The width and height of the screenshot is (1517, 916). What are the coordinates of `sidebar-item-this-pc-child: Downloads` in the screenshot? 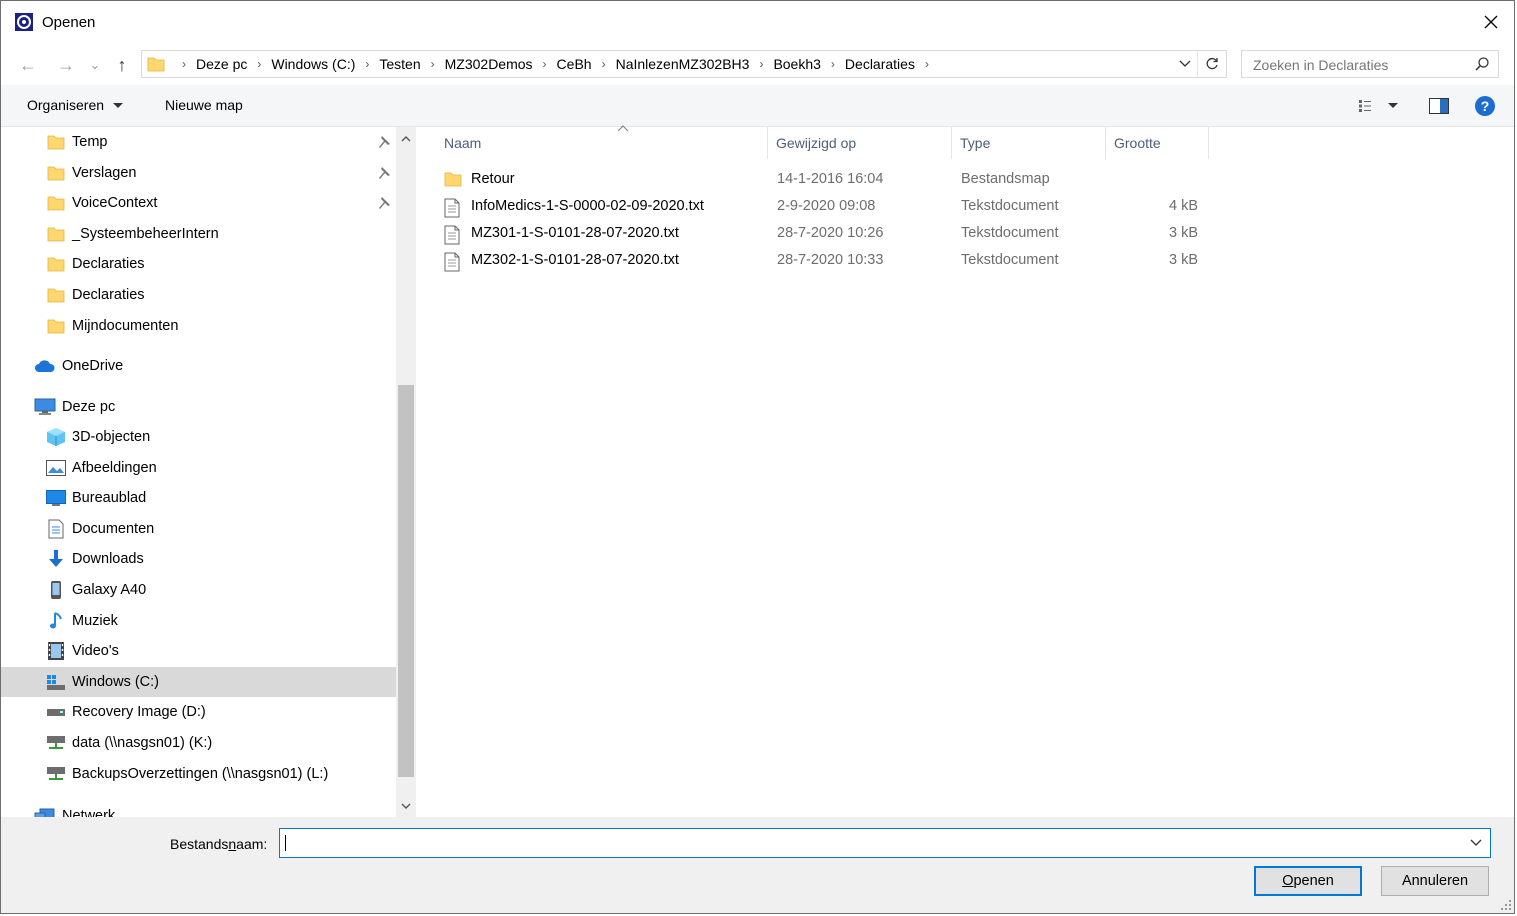 It's located at (198, 559).